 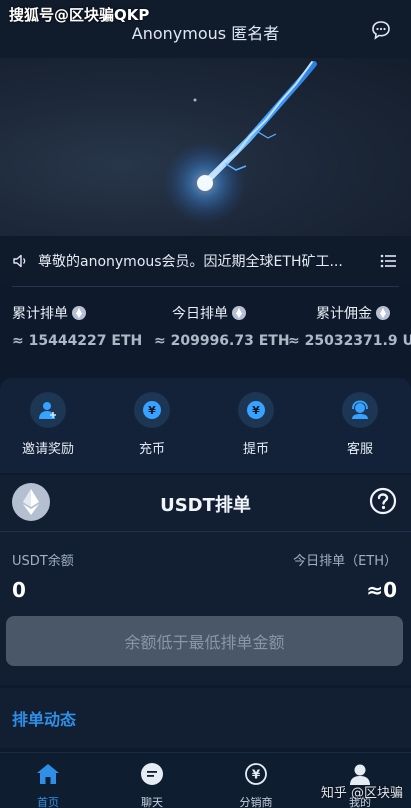 I want to click on speaker-icon, so click(x=19, y=261).